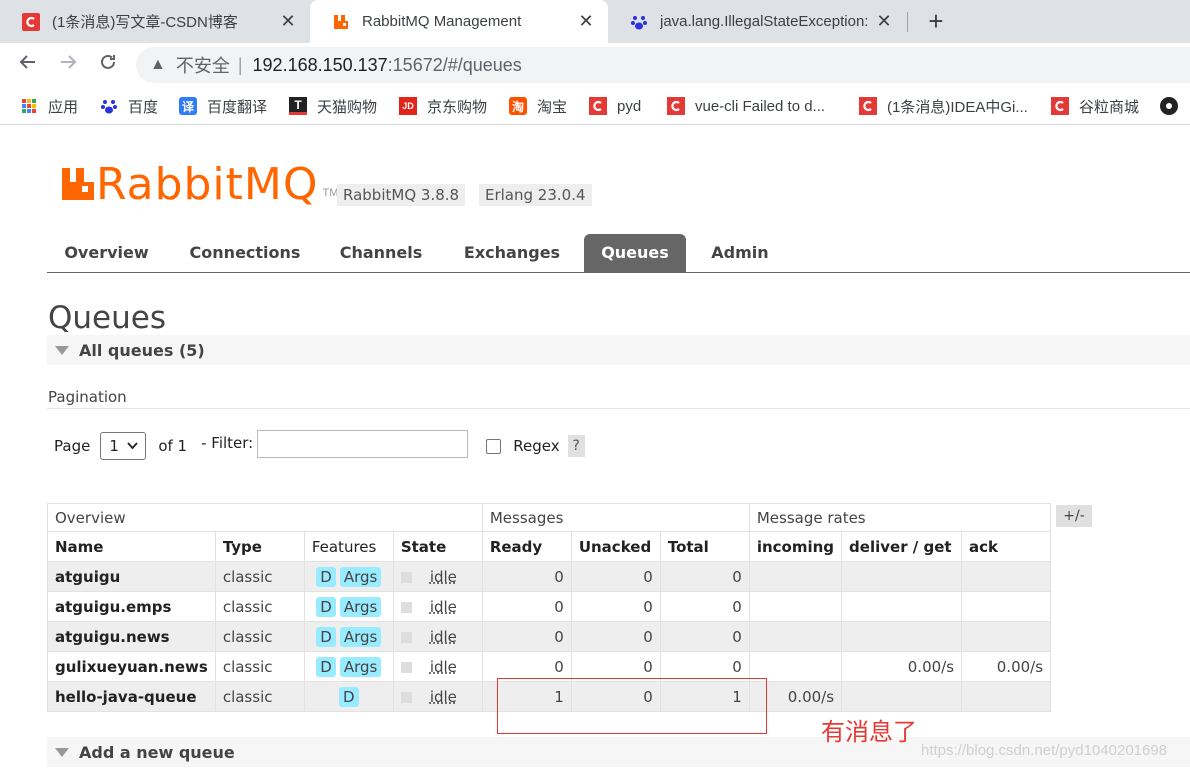  What do you see at coordinates (129, 106) in the screenshot?
I see `bookmark-baidu: 百度` at bounding box center [129, 106].